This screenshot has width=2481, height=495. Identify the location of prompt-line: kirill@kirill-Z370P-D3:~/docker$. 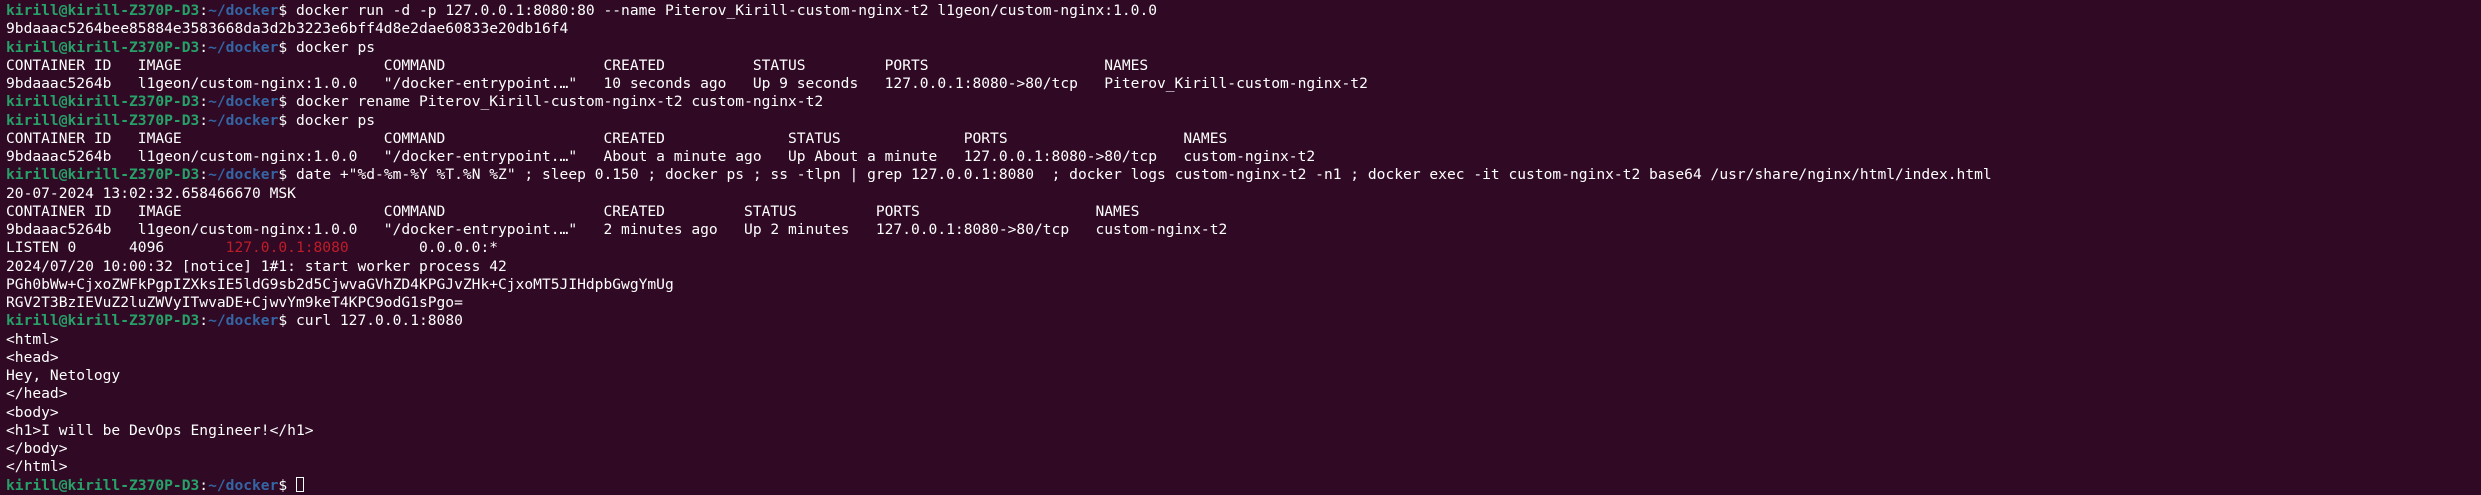
(1243, 485).